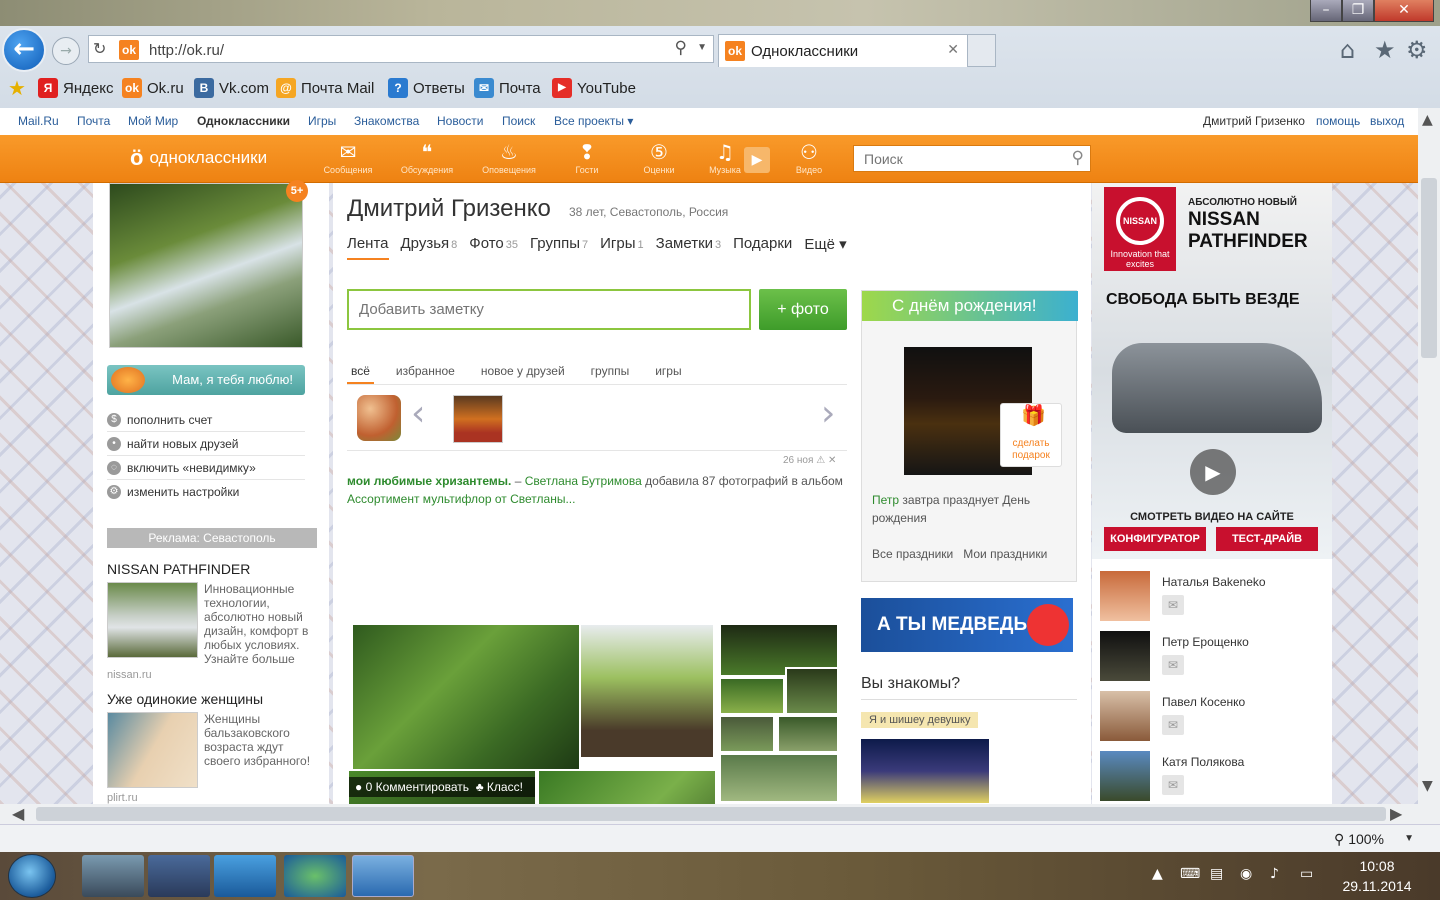 This screenshot has width=1440, height=900. Describe the element at coordinates (593, 121) in the screenshot. I see `portal-link-all-projects: Все проекты ▾` at that location.